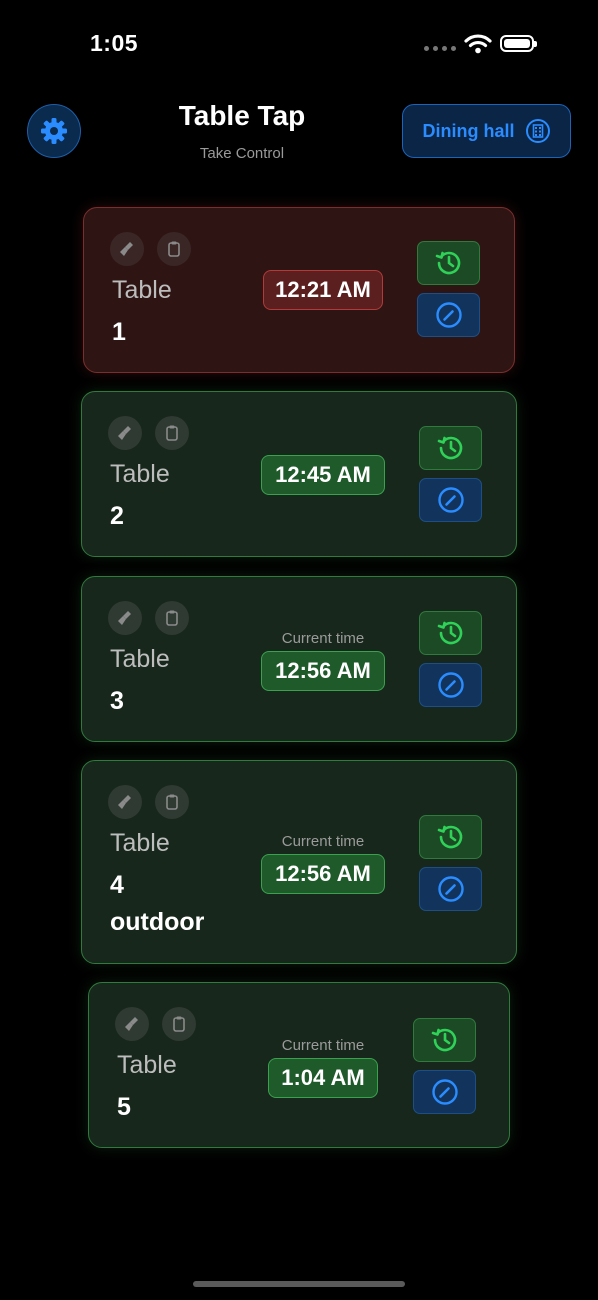 The width and height of the screenshot is (598, 1300). I want to click on table-number: 3, so click(117, 701).